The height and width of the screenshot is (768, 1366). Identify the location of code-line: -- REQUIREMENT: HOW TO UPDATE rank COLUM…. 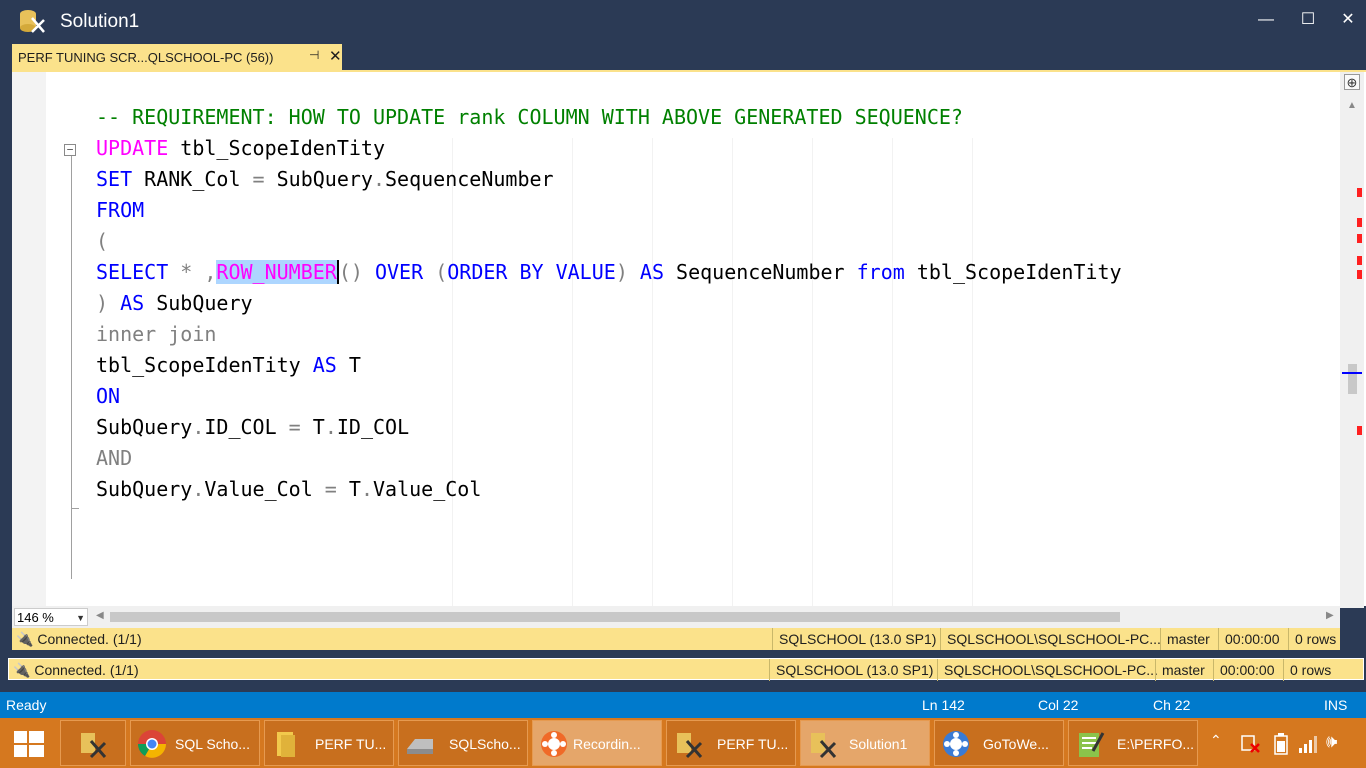
(609, 117).